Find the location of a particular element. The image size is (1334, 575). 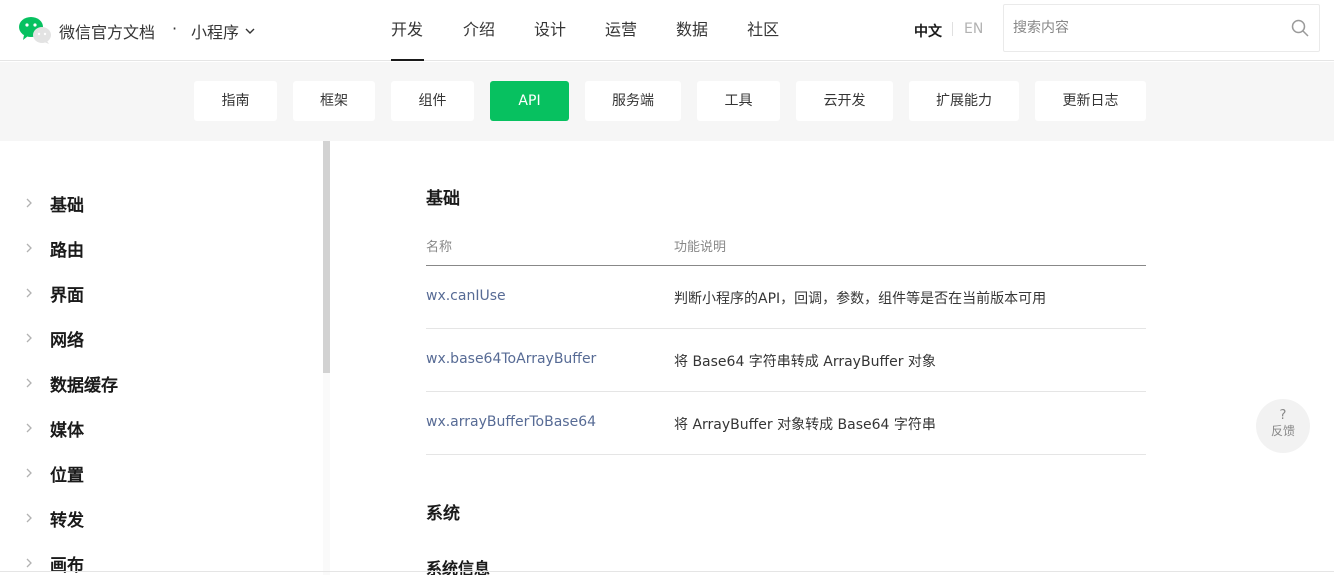

lang-en-button: EN is located at coordinates (973, 29).